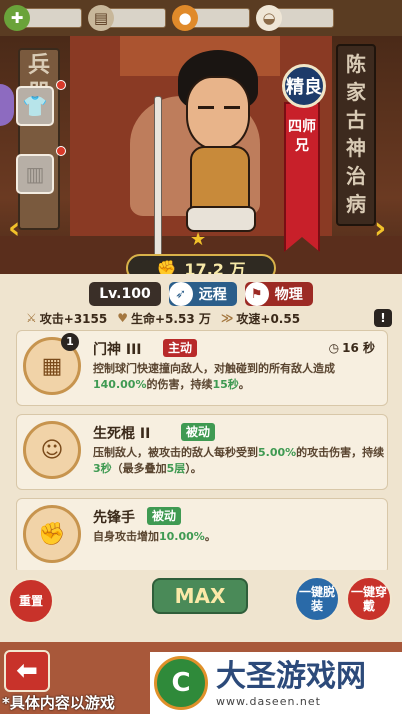 The height and width of the screenshot is (714, 402). Describe the element at coordinates (227, 318) in the screenshot. I see `speed-icon: ≫` at that location.